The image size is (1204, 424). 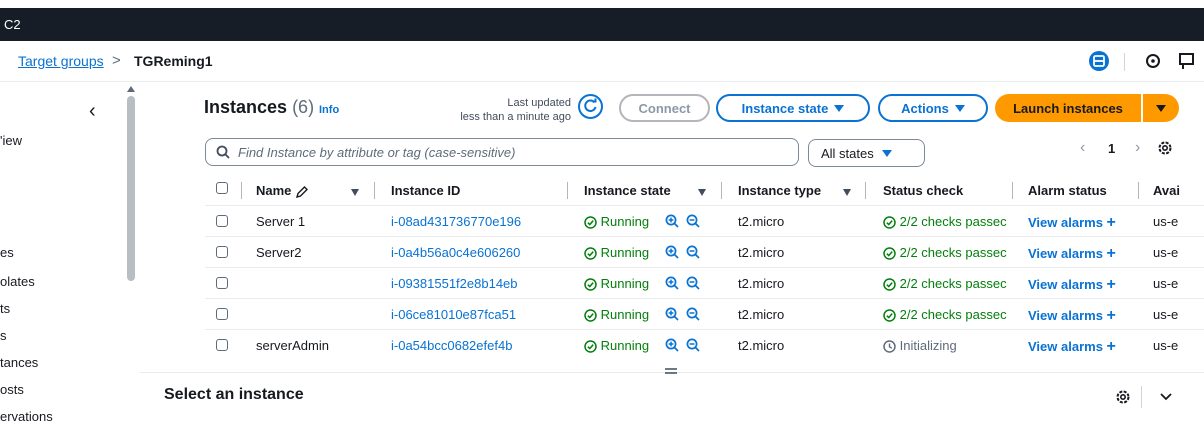 I want to click on caret-down-icon, so click(x=1161, y=108).